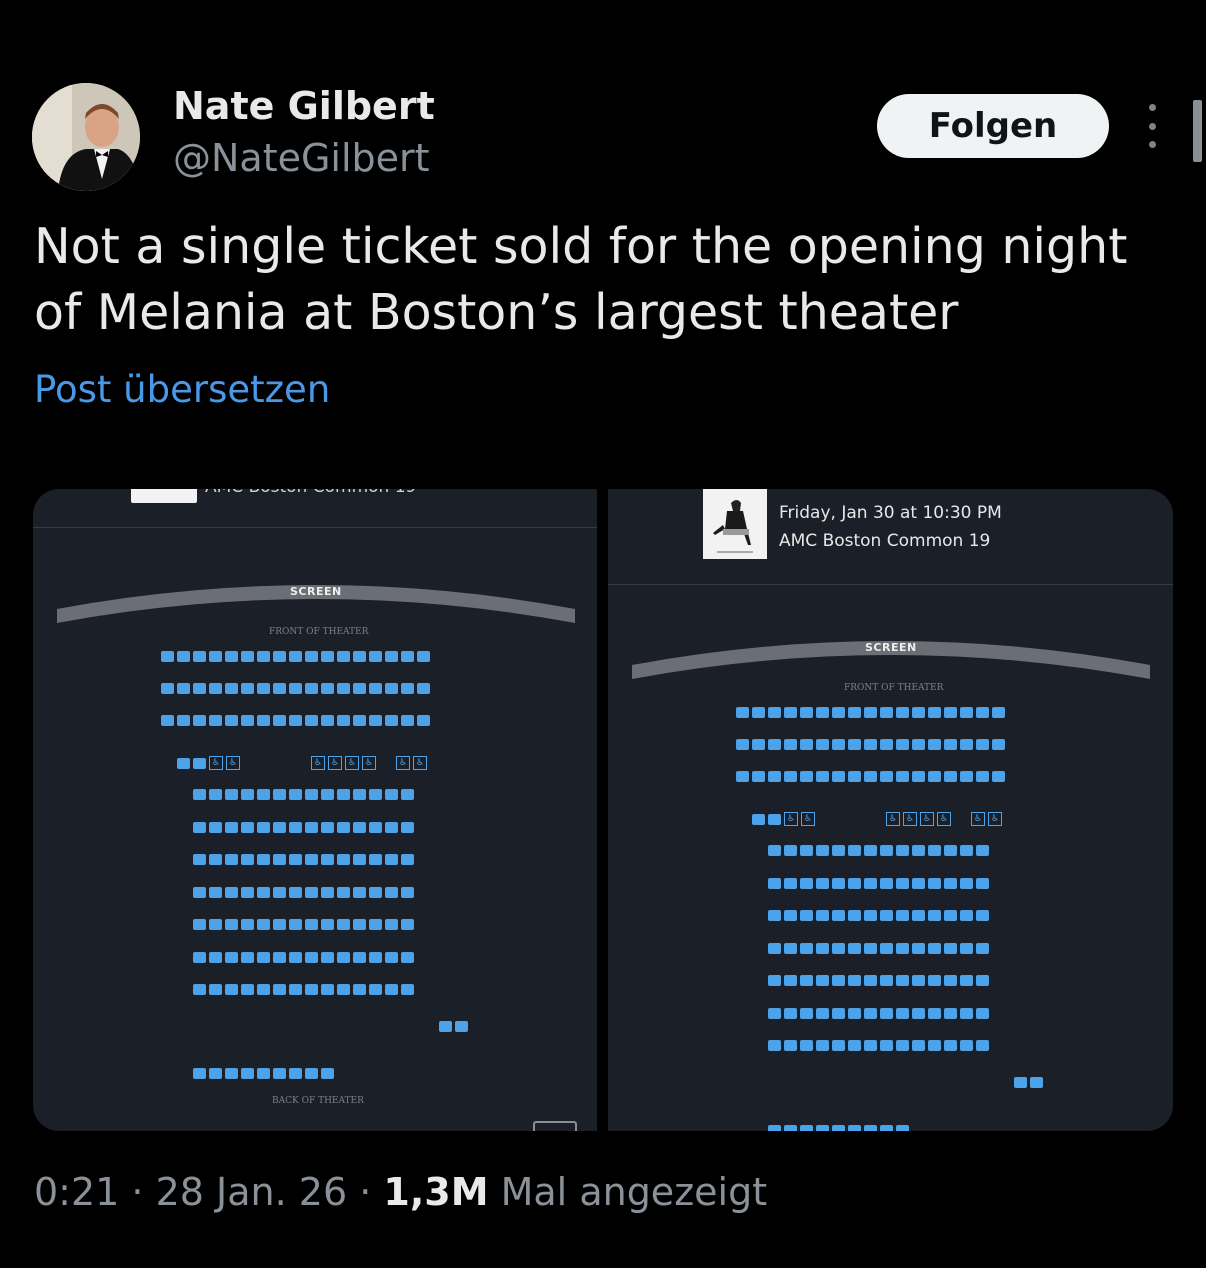 This screenshot has height=1268, width=1206. I want to click on author-handle: @NateGilbert, so click(301, 158).